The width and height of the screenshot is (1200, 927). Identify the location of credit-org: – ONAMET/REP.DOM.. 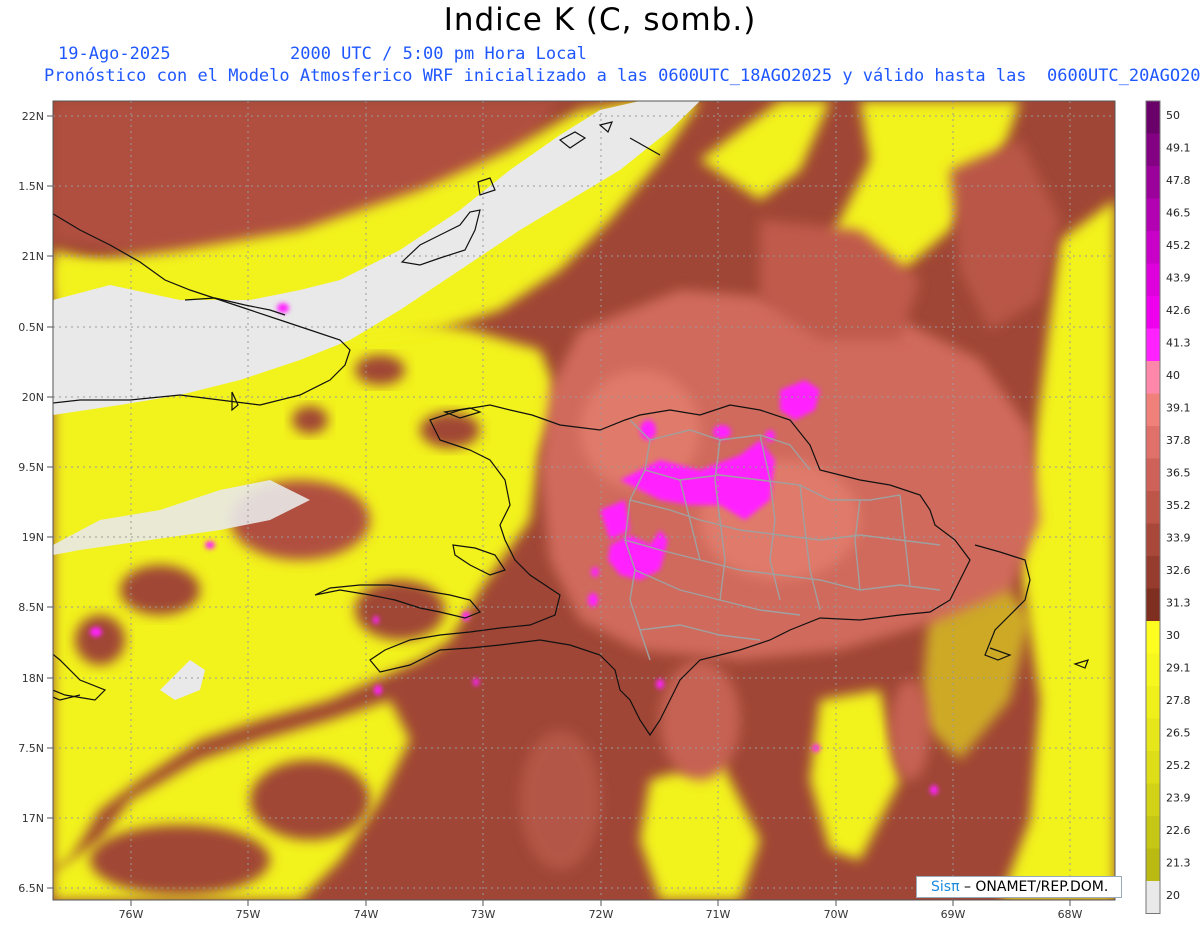
(1034, 887).